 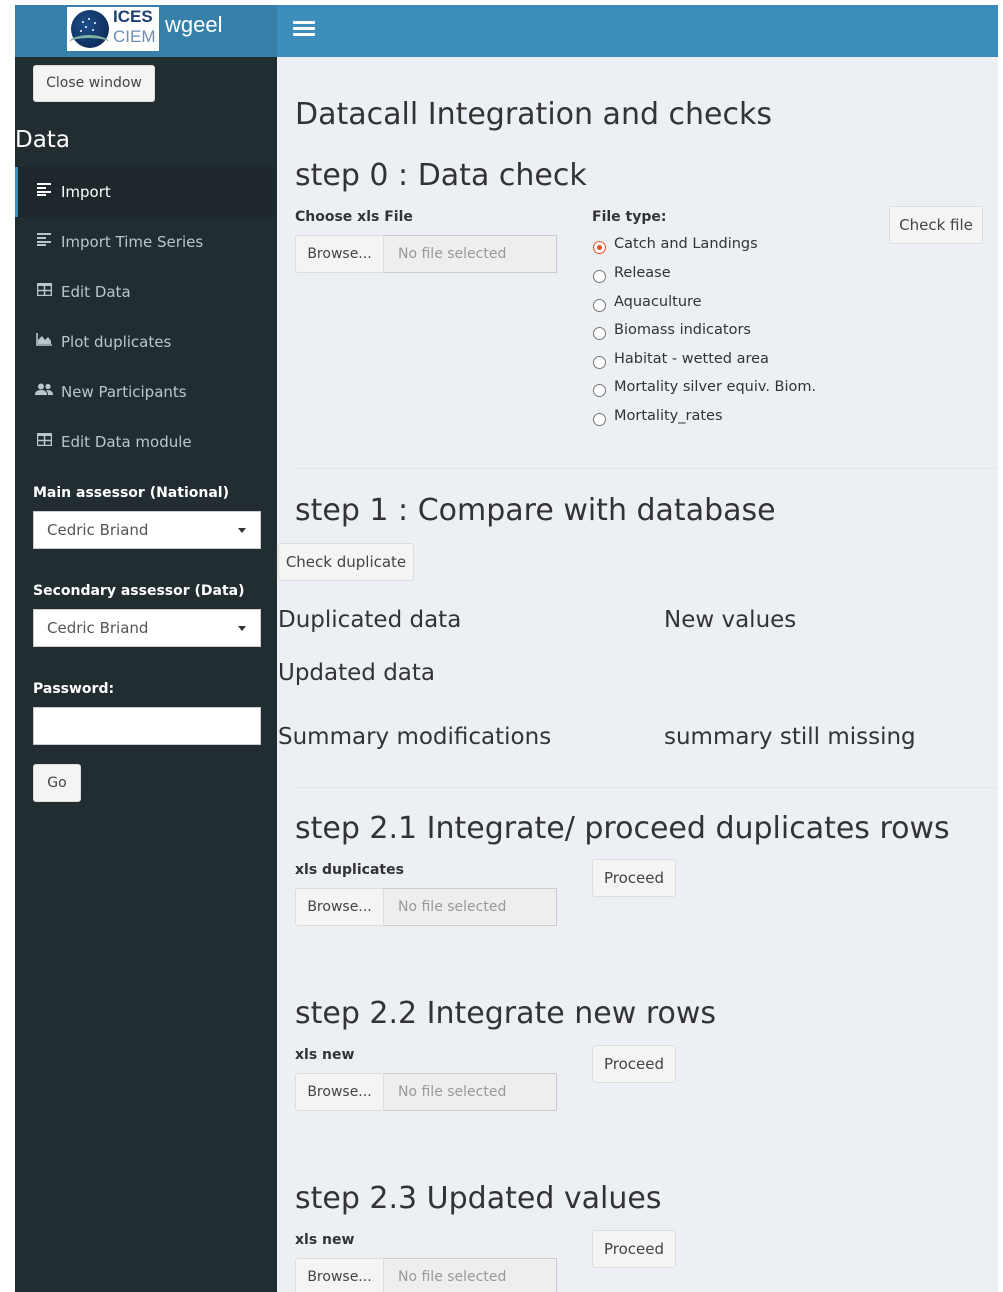 I want to click on proceed-updated-button: Proceed, so click(x=634, y=1249).